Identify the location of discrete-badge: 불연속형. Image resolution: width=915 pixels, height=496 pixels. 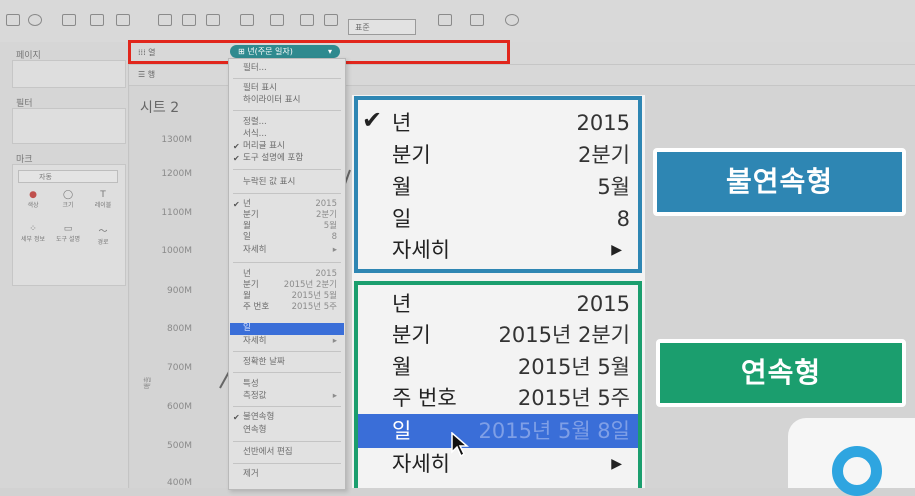
(779, 182).